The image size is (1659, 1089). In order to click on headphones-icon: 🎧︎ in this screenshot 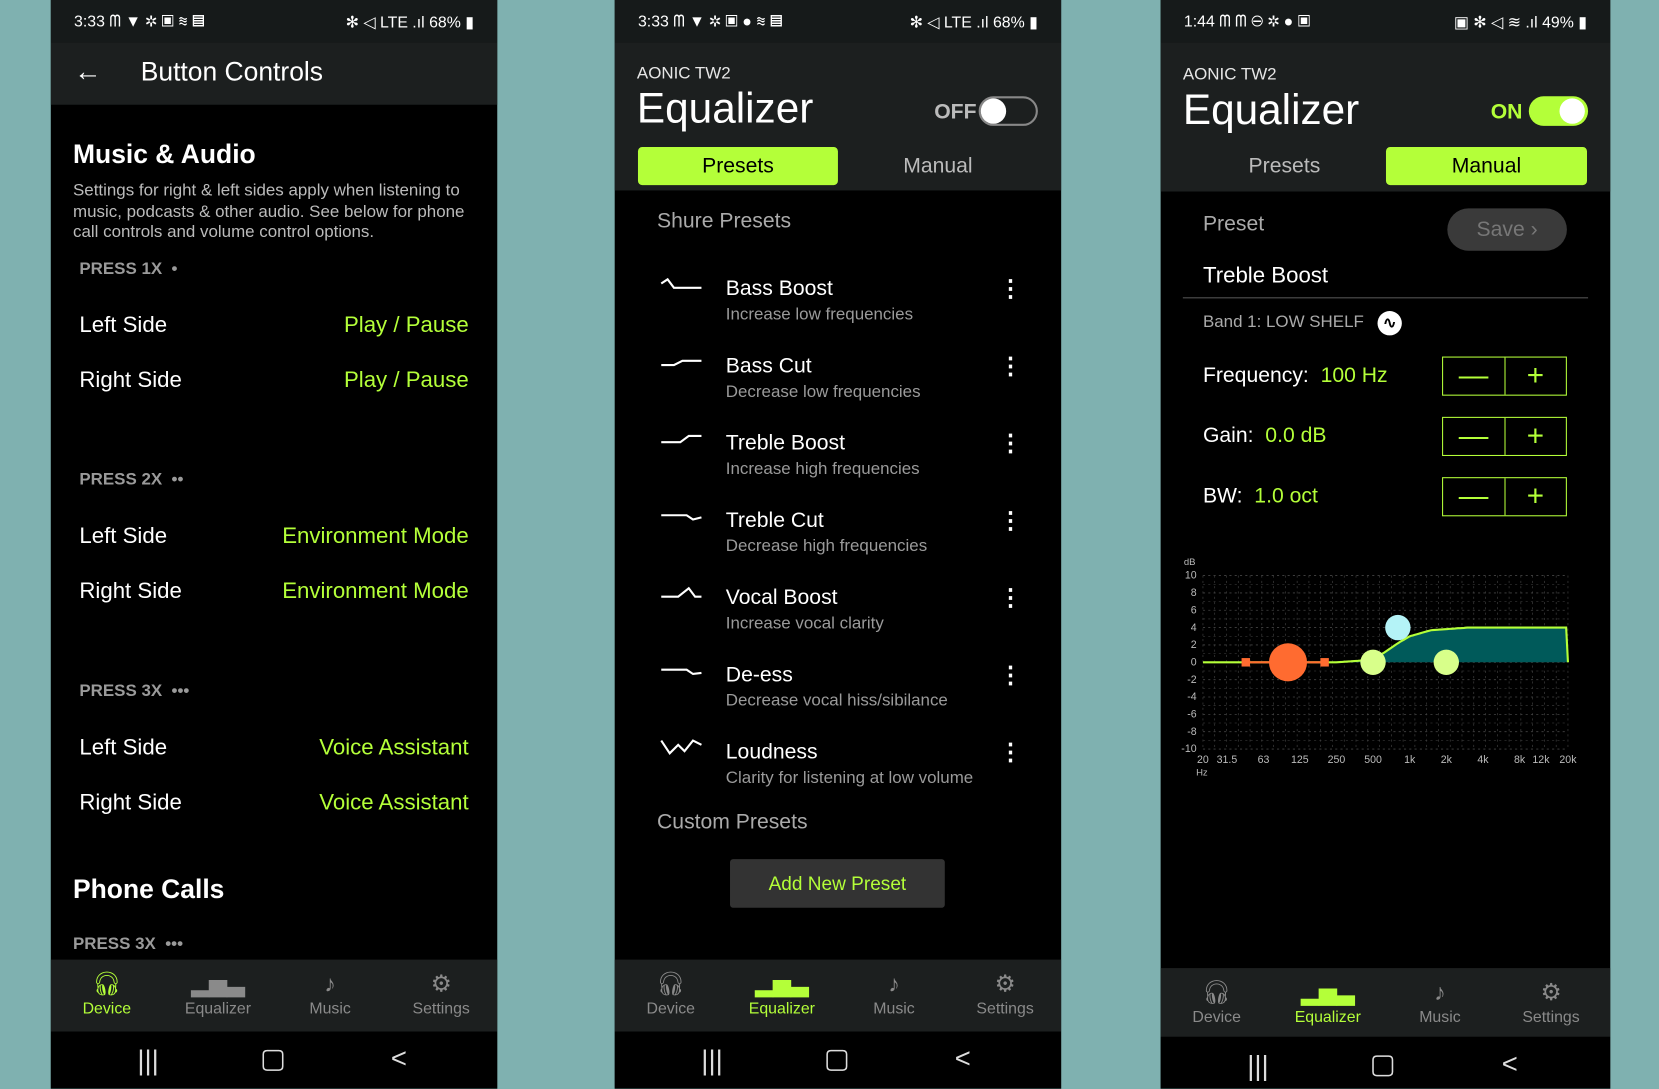, I will do `click(670, 983)`.